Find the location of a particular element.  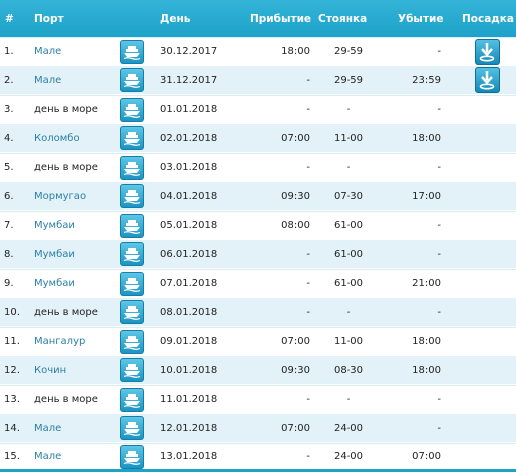

table-row: 6. Мормугао 04.01.2018 09:30 07-30 17:00 is located at coordinates (258, 196).